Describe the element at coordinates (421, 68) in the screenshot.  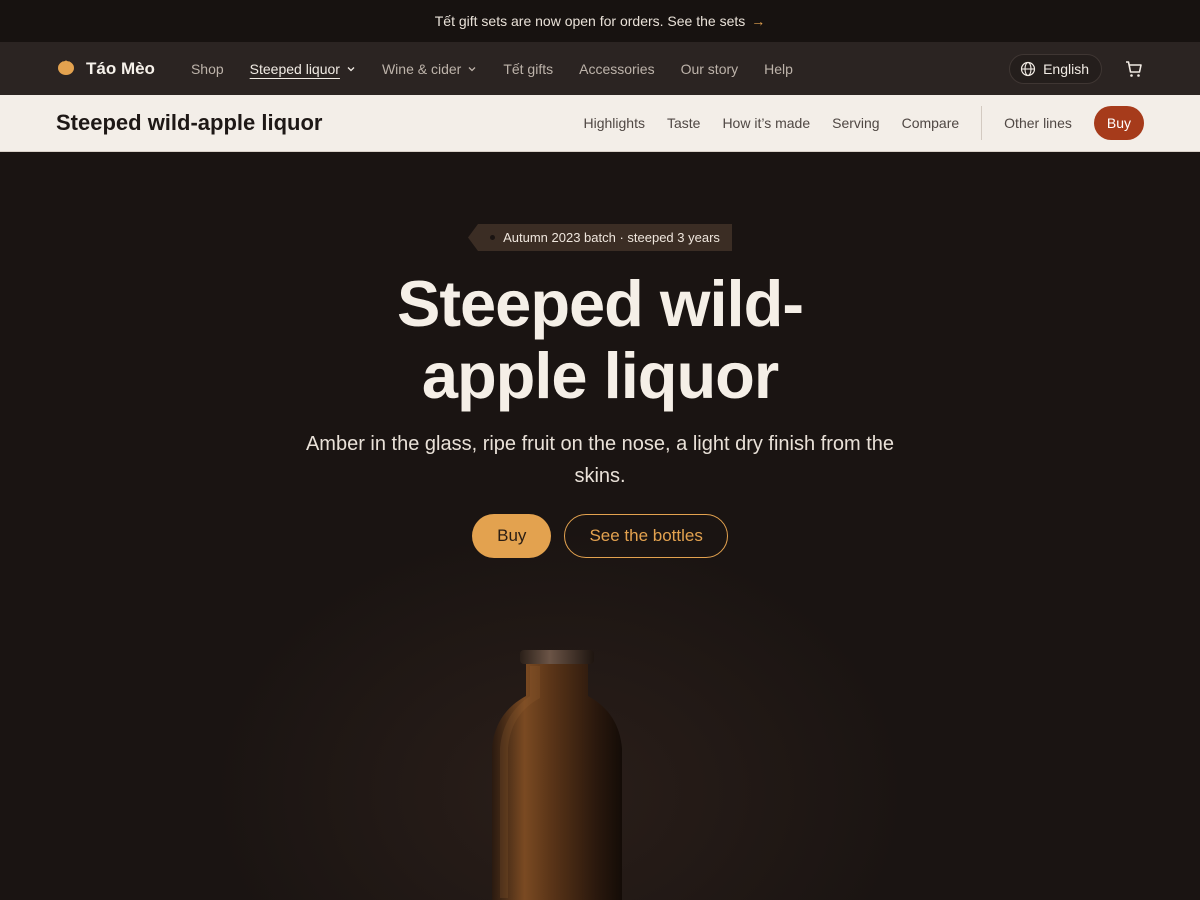
I see `nav-wine-cider-label: Wine & cider` at that location.